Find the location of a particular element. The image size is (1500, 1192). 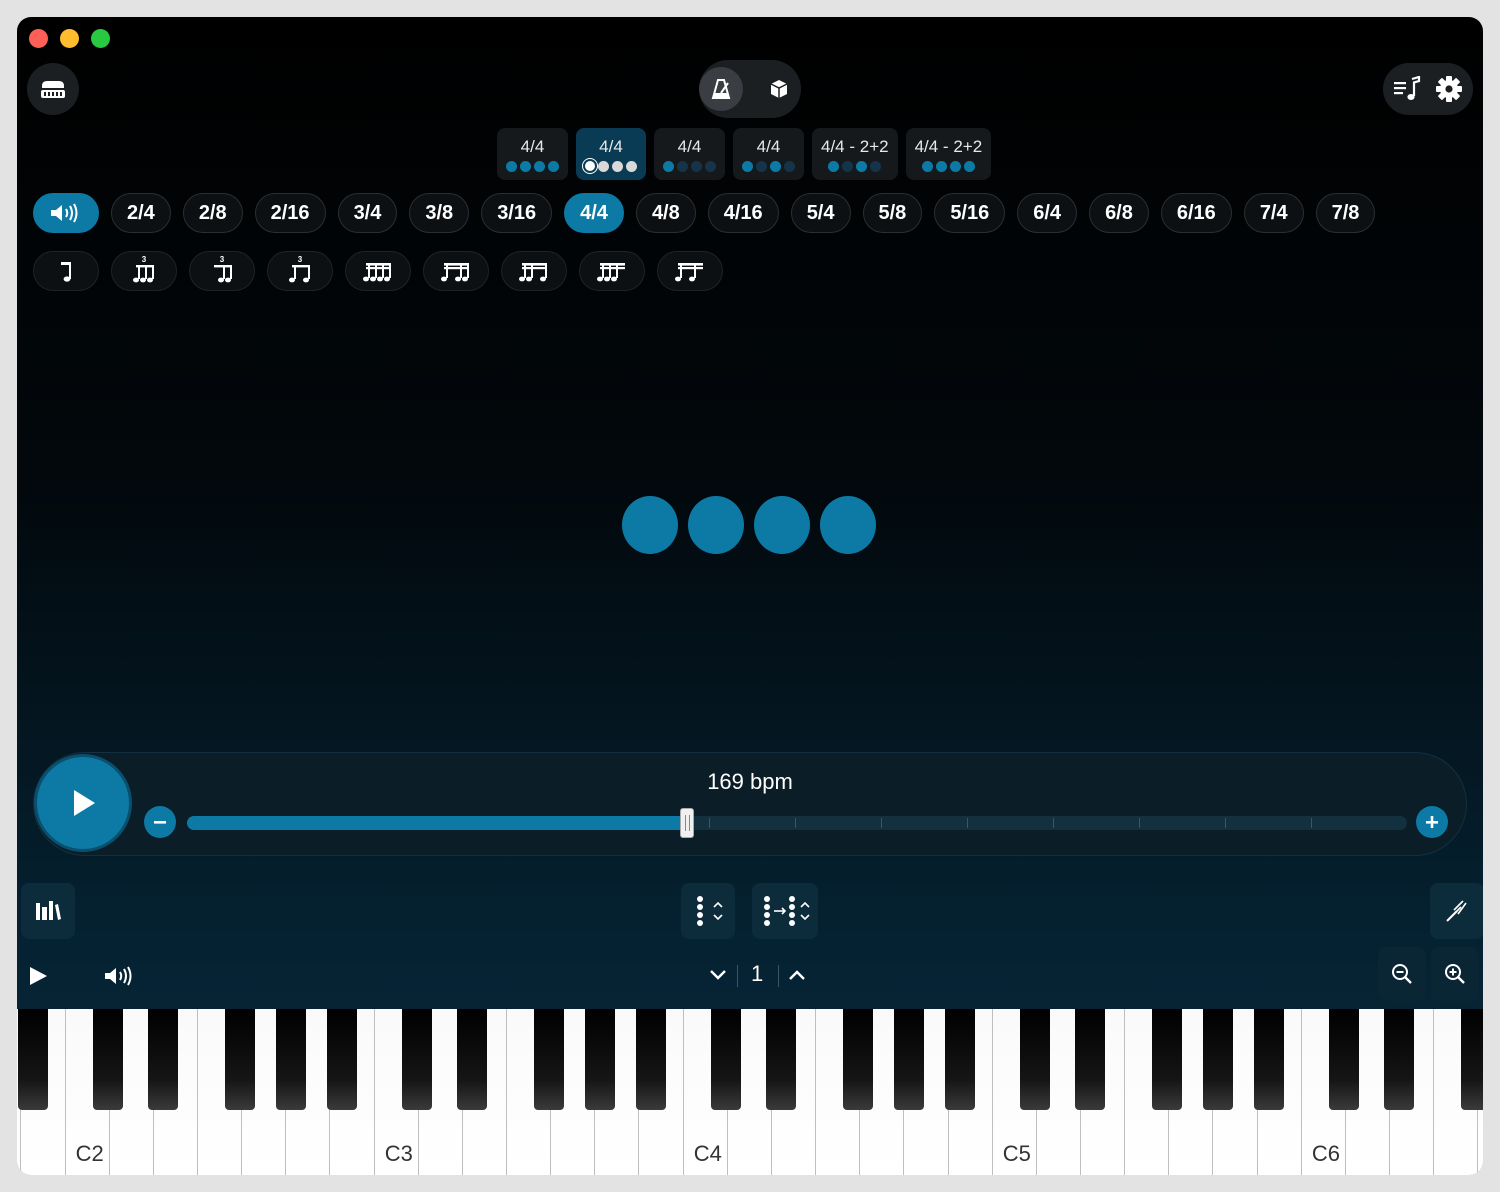

piano-keyboard: C2 C3 C4 C5 C6 is located at coordinates (750, 1092).